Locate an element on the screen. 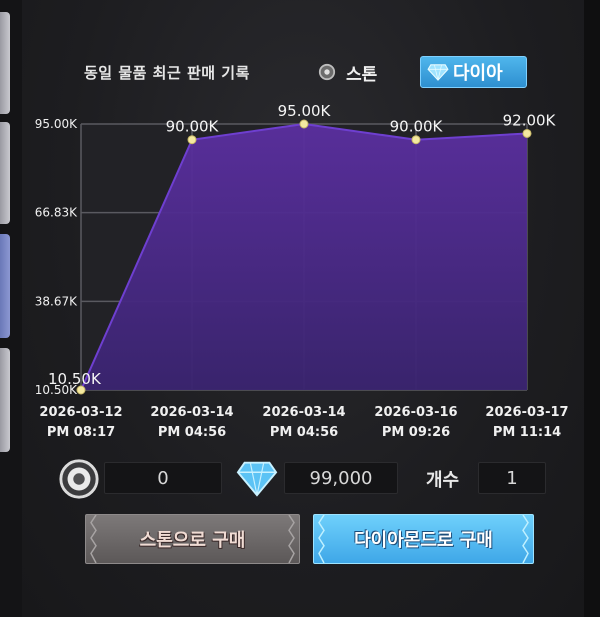 This screenshot has height=617, width=600. y-tick-label: 66.83K is located at coordinates (56, 213).